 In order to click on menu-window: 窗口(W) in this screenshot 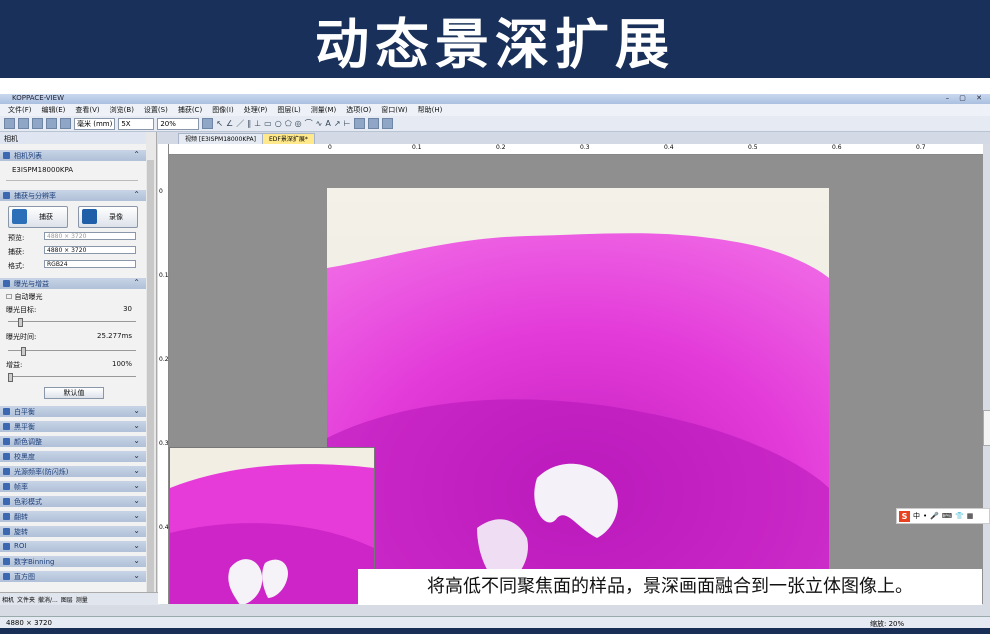, I will do `click(394, 110)`.